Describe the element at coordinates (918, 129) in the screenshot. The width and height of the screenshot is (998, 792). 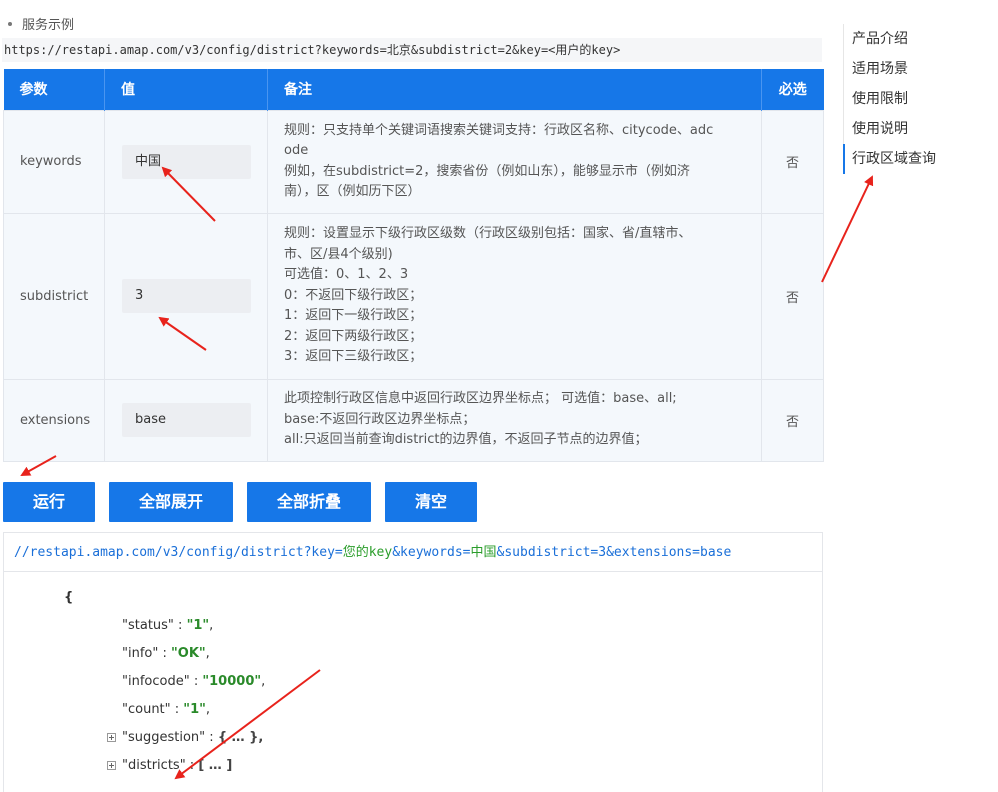
I see `side-nav-item-usage: 使用说明` at that location.